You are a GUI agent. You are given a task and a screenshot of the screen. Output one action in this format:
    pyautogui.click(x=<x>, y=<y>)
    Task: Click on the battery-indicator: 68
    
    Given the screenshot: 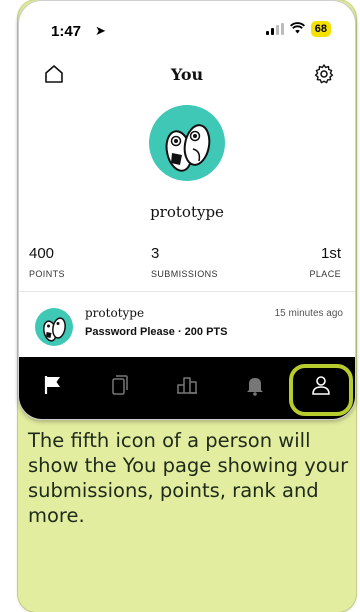 What is the action you would take?
    pyautogui.click(x=320, y=29)
    